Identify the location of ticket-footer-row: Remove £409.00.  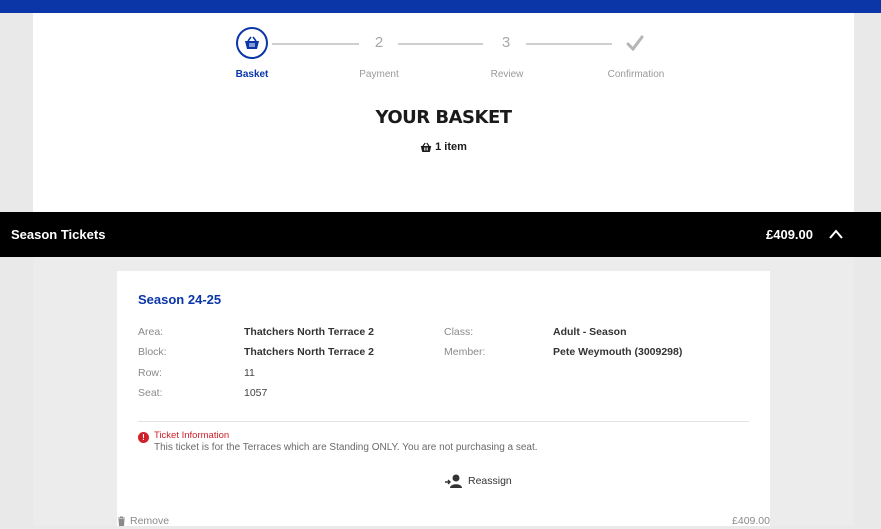
(443, 522).